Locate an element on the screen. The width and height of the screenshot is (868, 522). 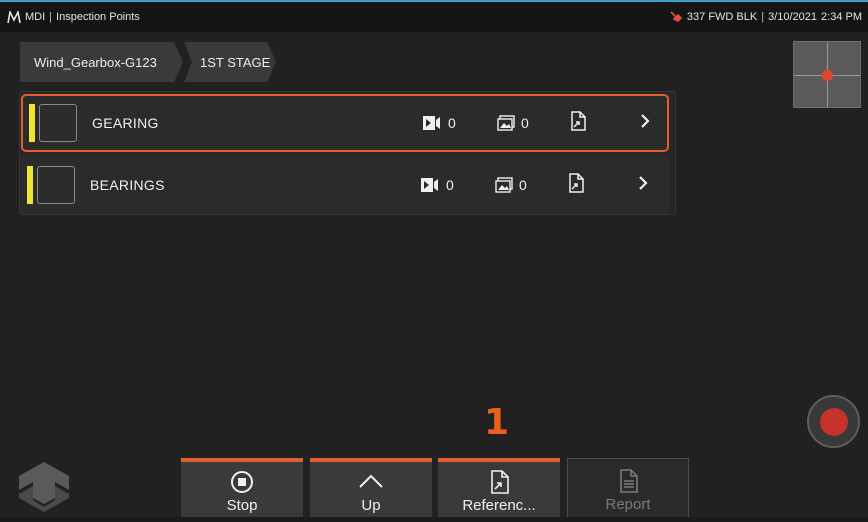
callout-number: 1 is located at coordinates (497, 422).